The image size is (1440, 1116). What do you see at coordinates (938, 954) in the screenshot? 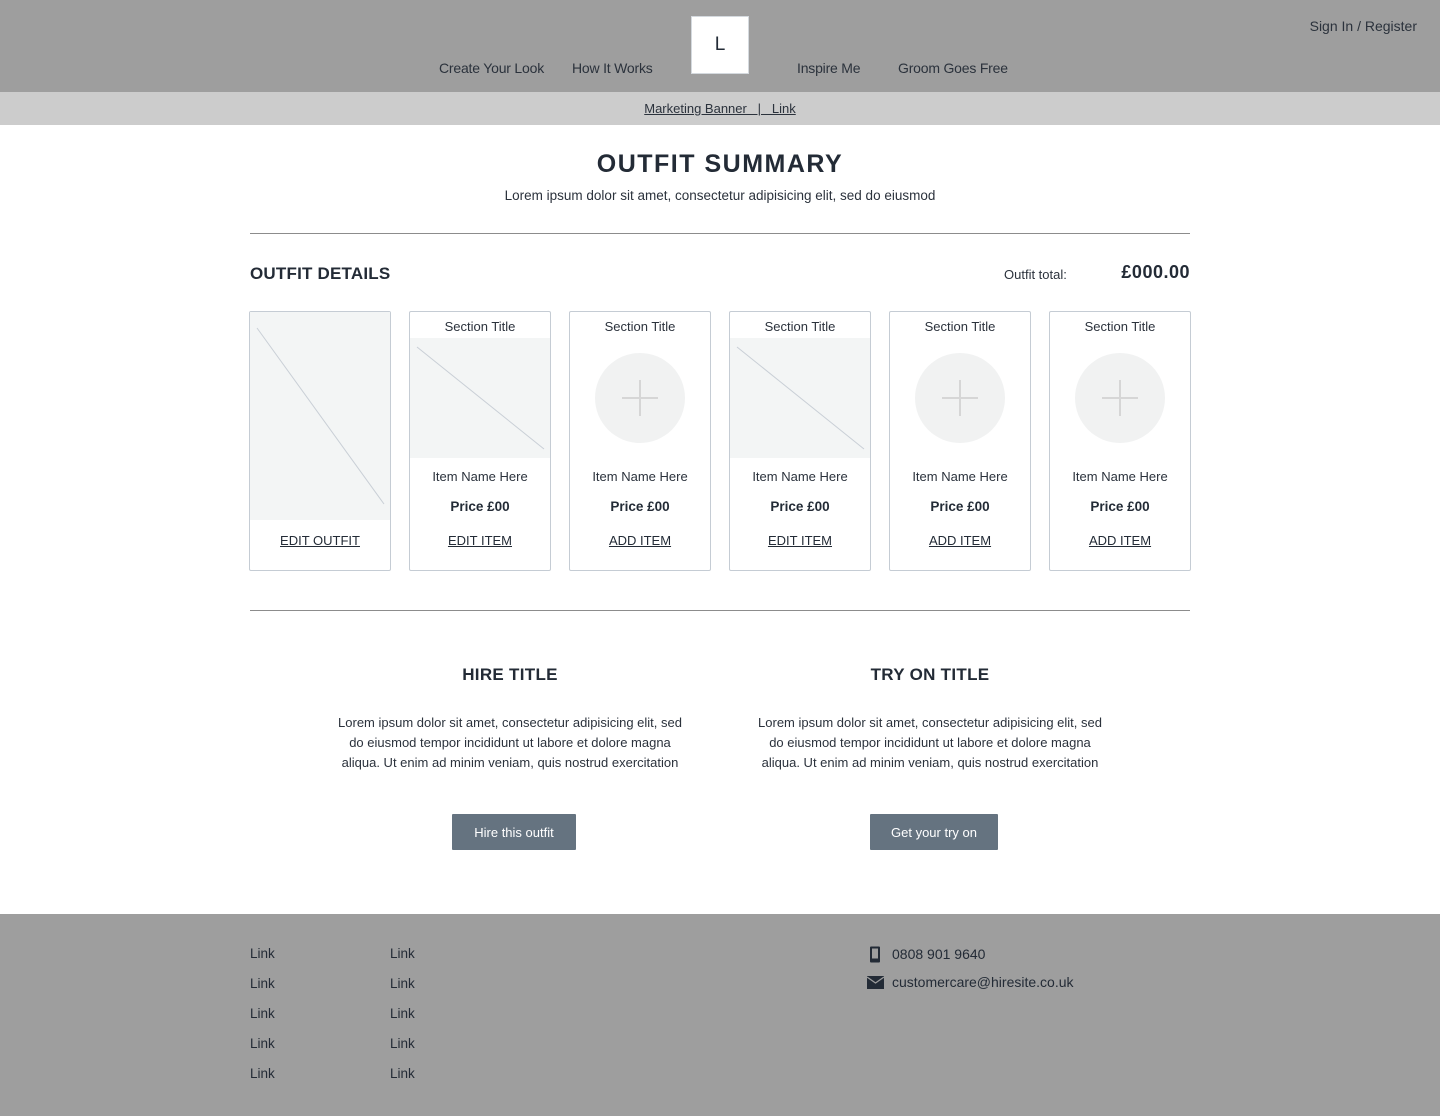
I see `phone-number: 0808 901 9640` at bounding box center [938, 954].